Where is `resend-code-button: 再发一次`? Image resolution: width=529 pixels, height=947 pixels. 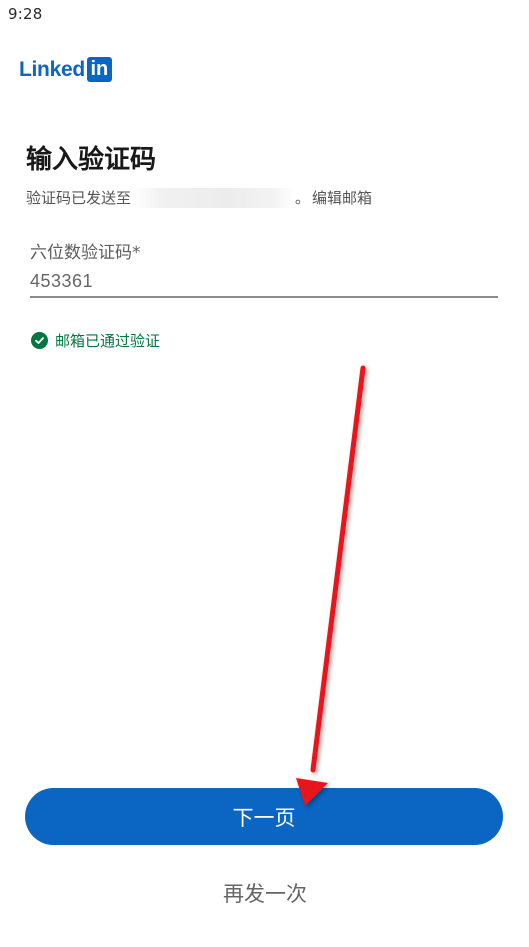 resend-code-button: 再发一次 is located at coordinates (265, 893).